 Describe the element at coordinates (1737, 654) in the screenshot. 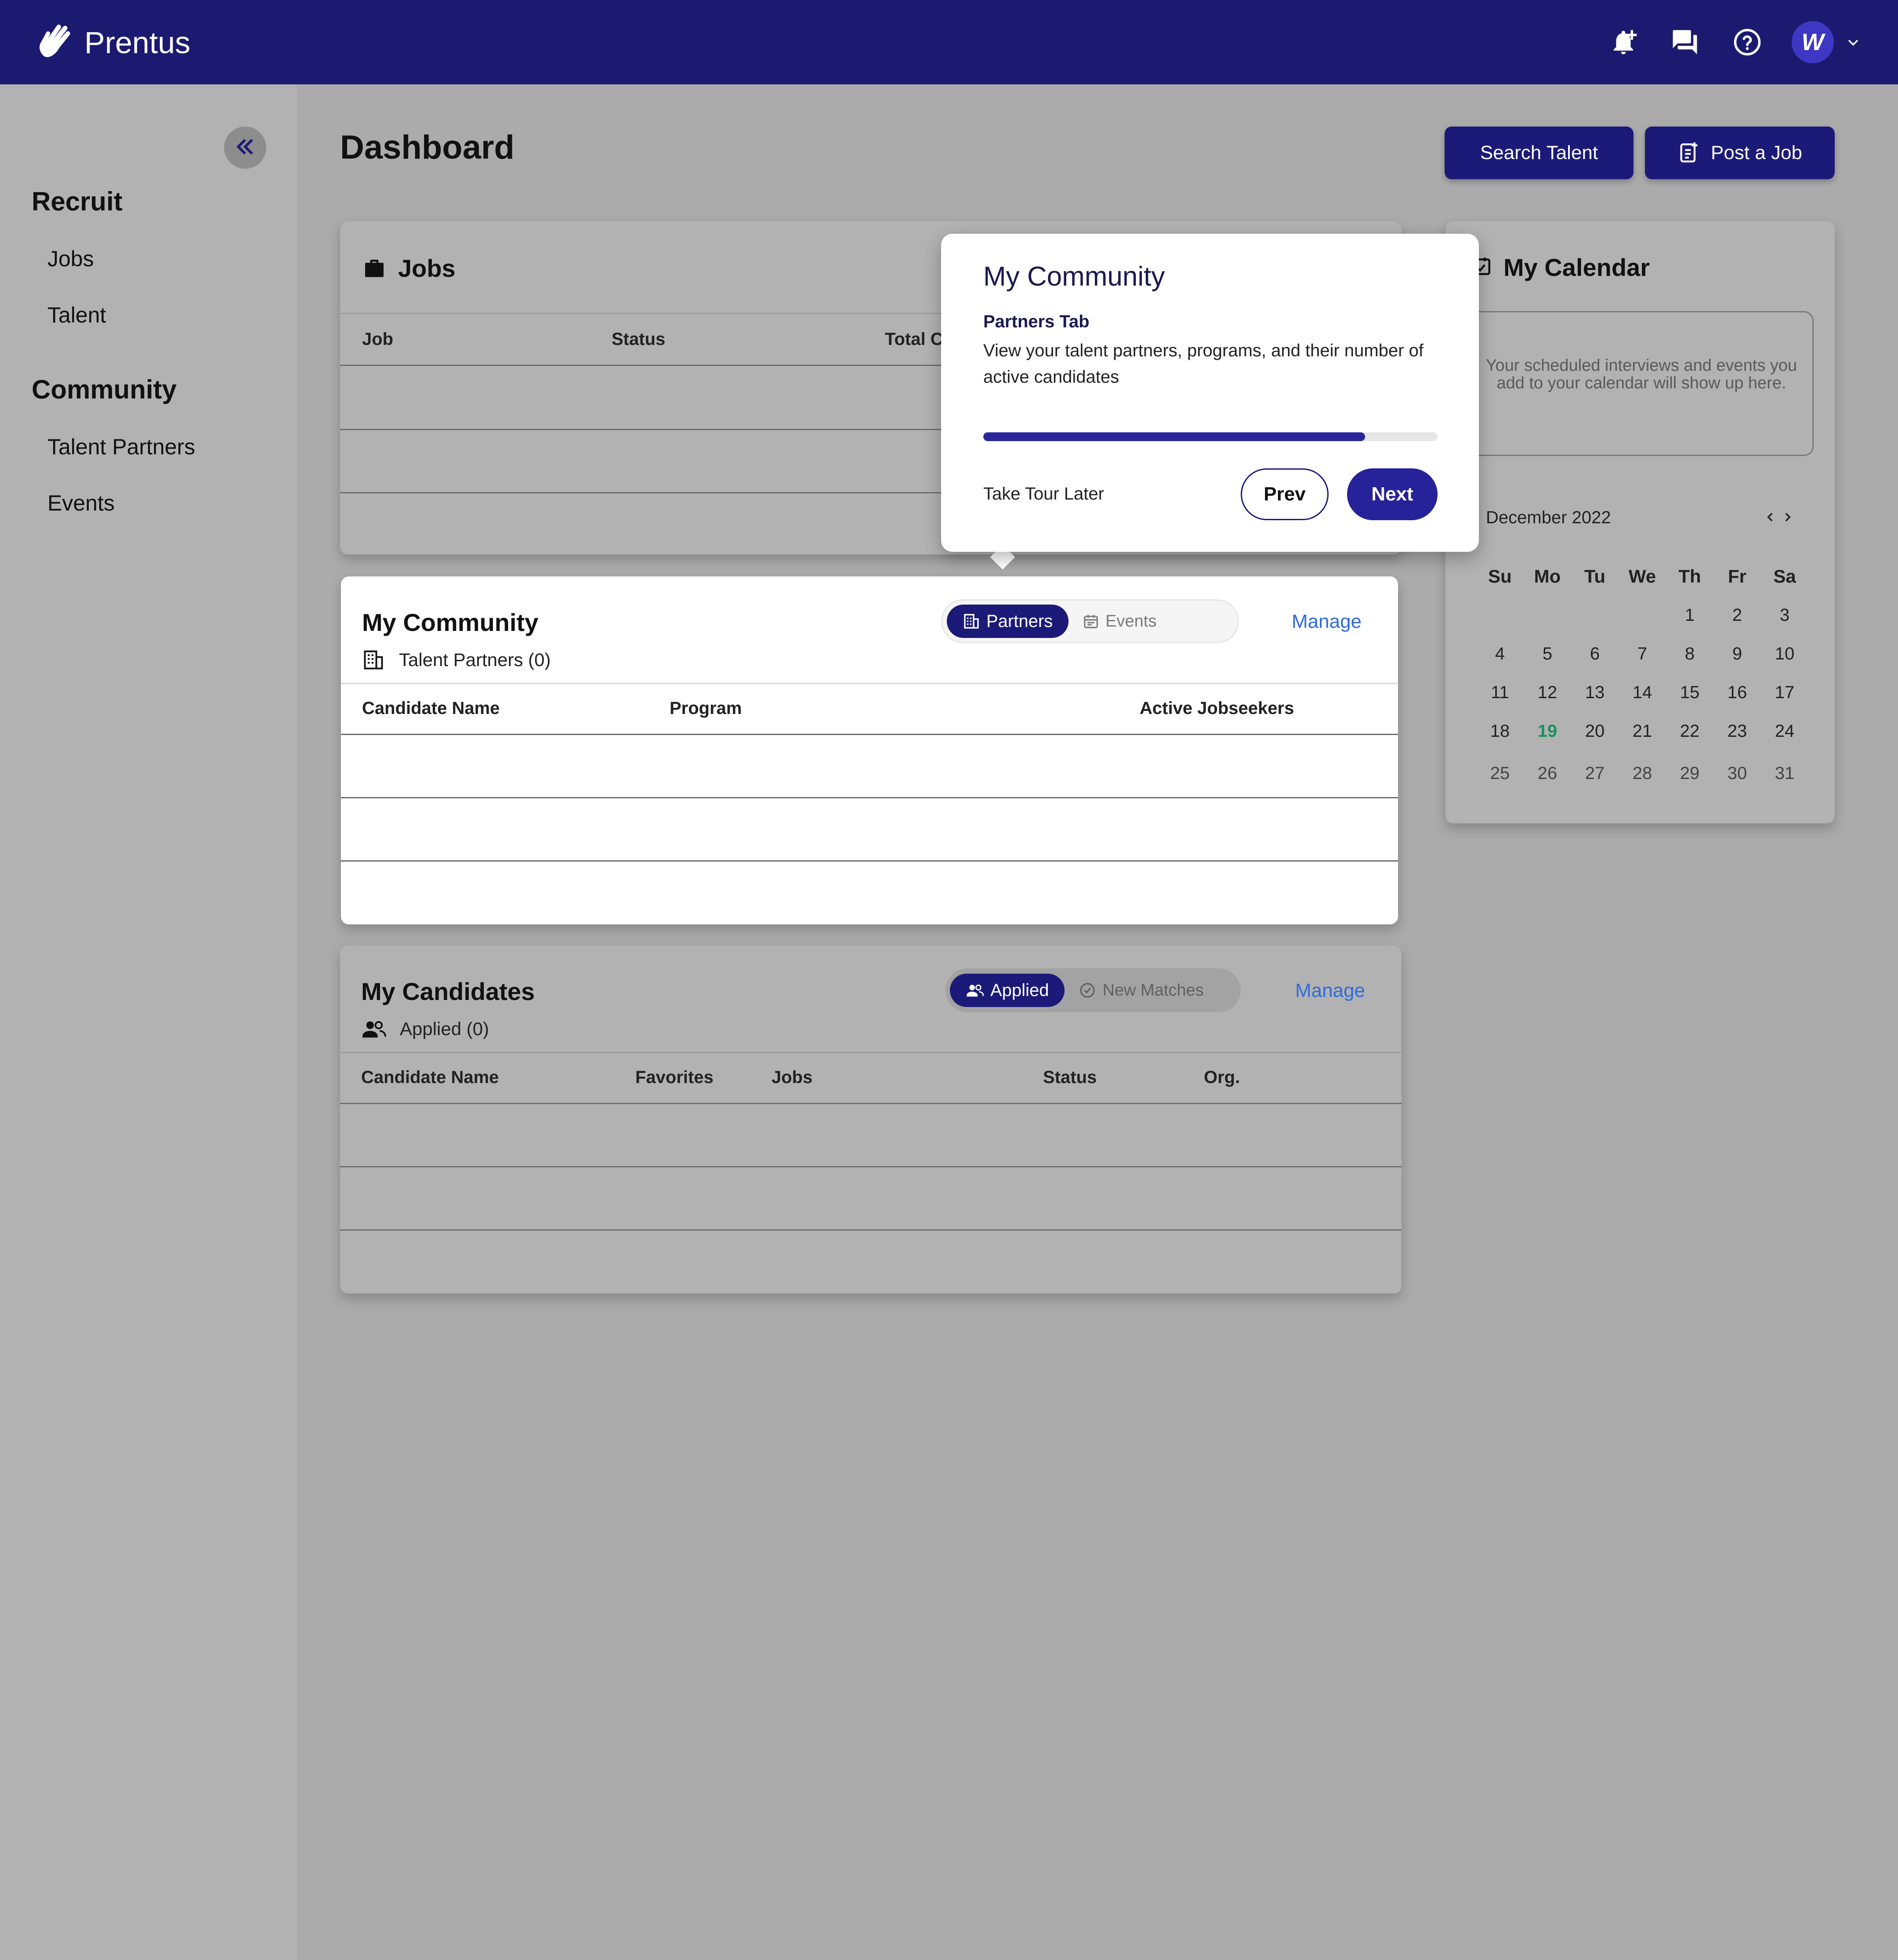

I see `calendar-day: 9` at that location.